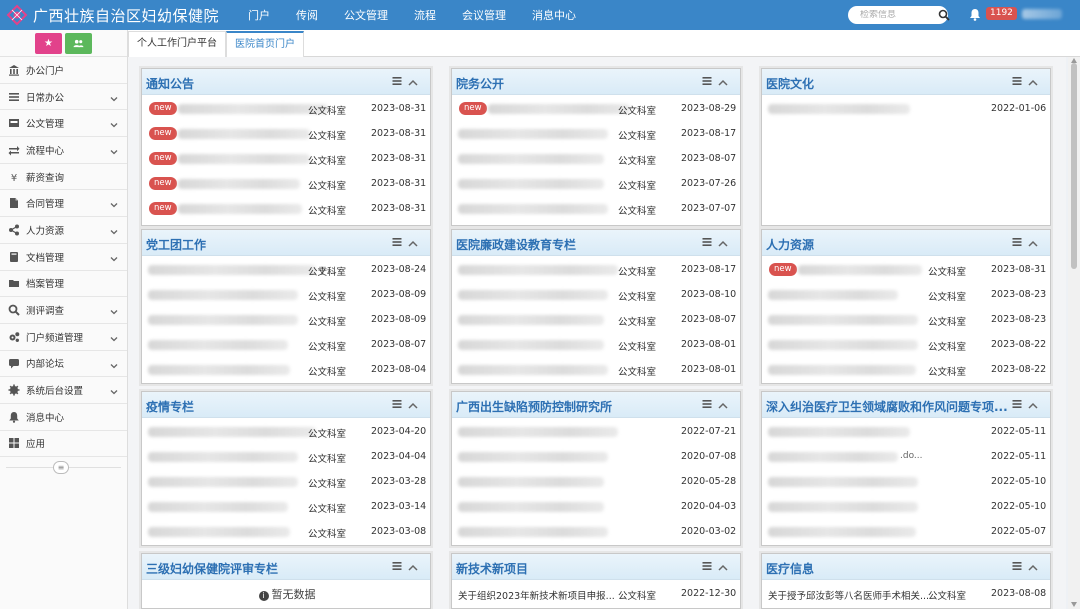 The width and height of the screenshot is (1080, 609). What do you see at coordinates (63, 257) in the screenshot?
I see `sidebar-item: 文档管理` at bounding box center [63, 257].